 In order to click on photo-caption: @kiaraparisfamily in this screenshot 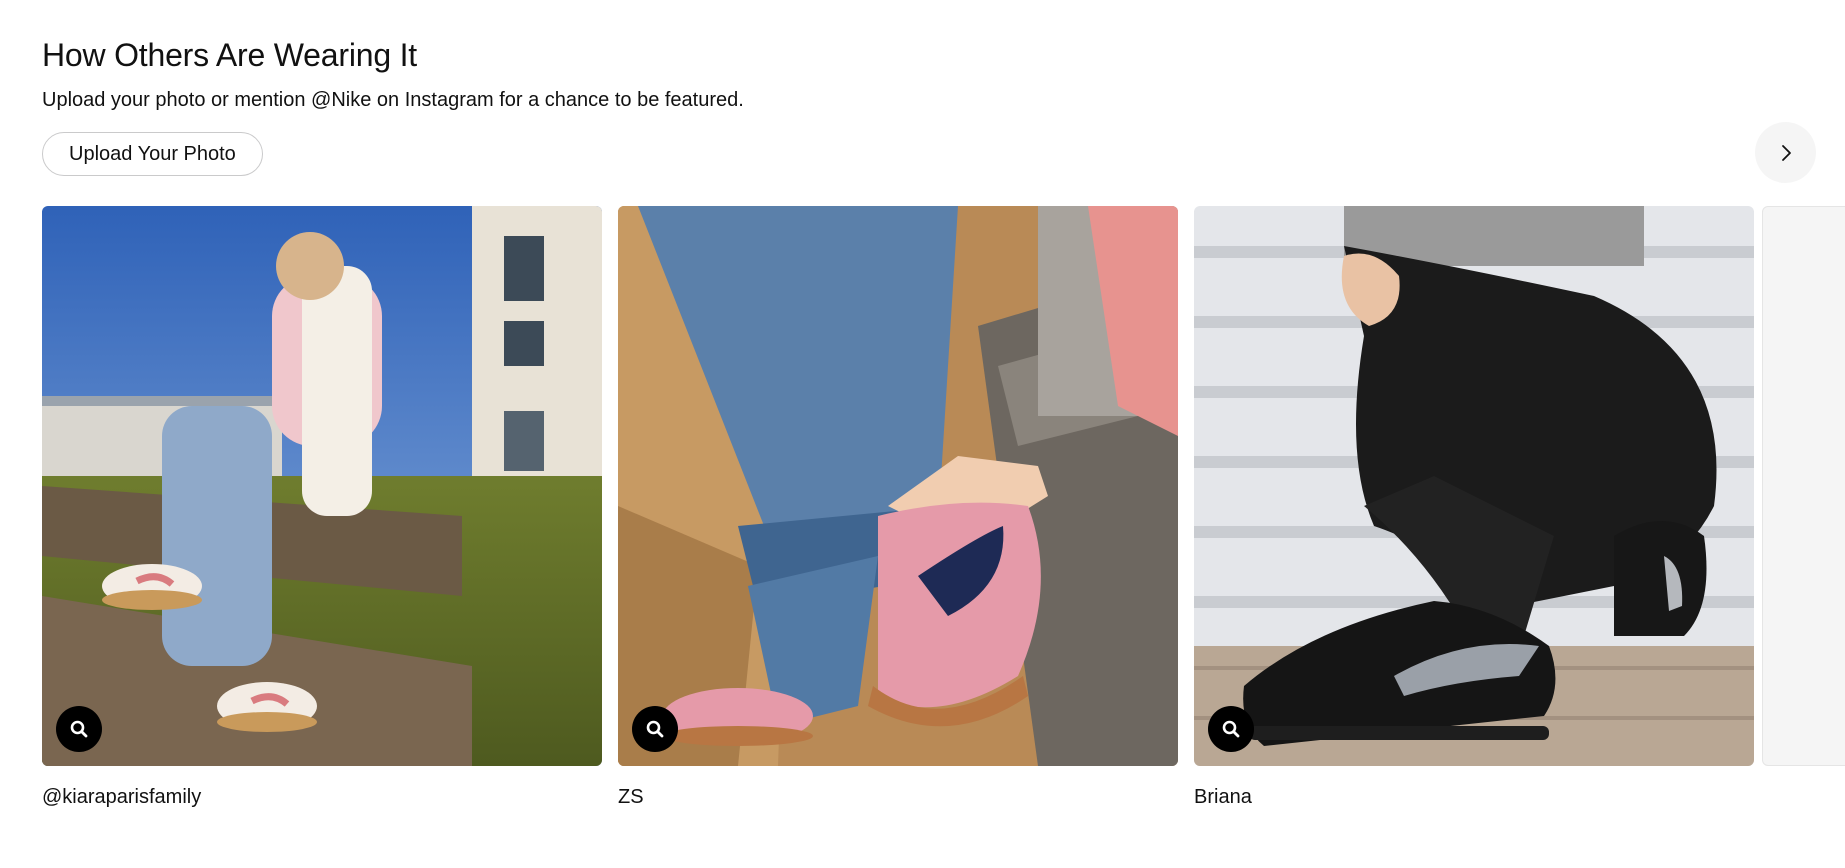, I will do `click(122, 797)`.